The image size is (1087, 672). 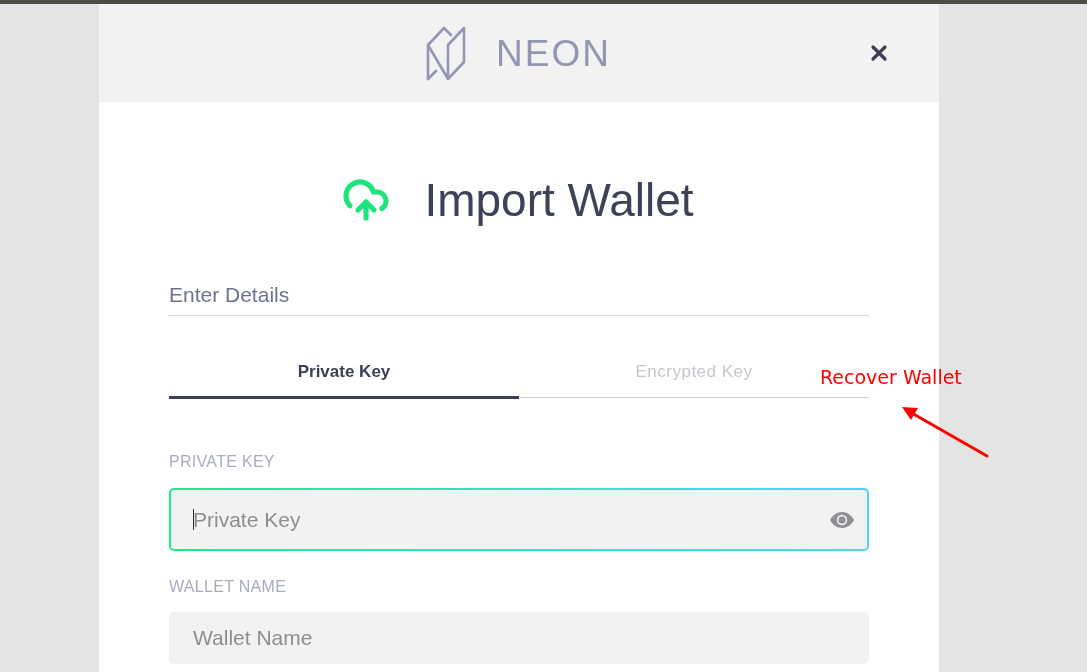 What do you see at coordinates (446, 53) in the screenshot?
I see `logo-icon` at bounding box center [446, 53].